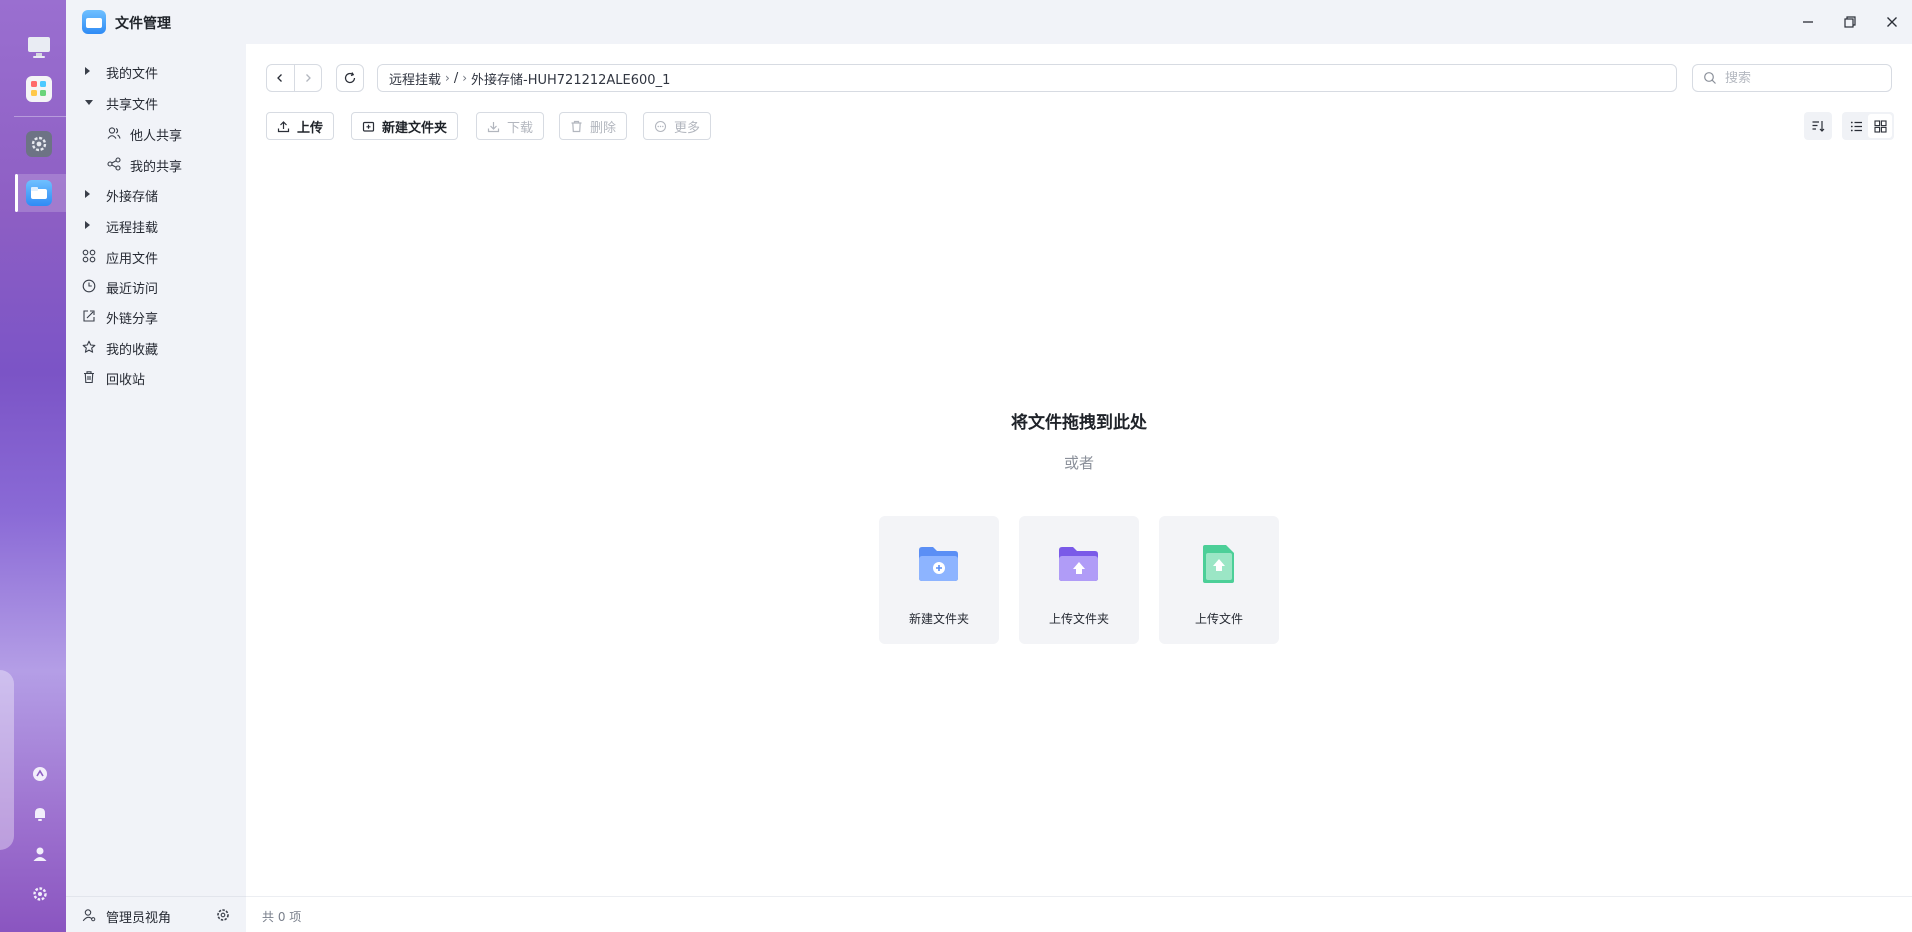  I want to click on download-label: 下载, so click(520, 128).